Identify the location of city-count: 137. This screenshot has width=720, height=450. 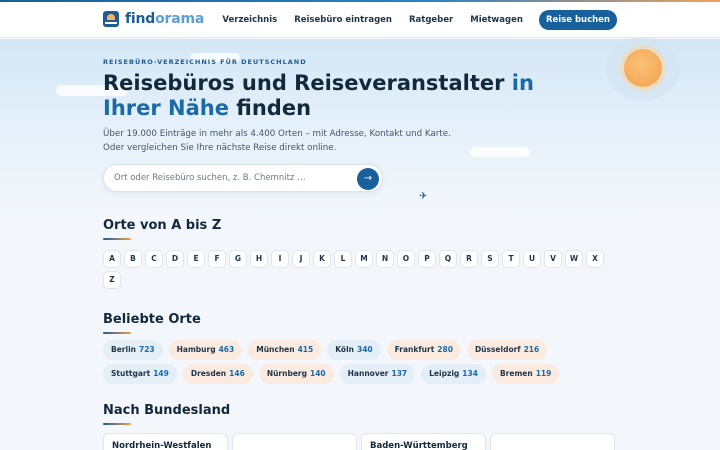
(399, 373).